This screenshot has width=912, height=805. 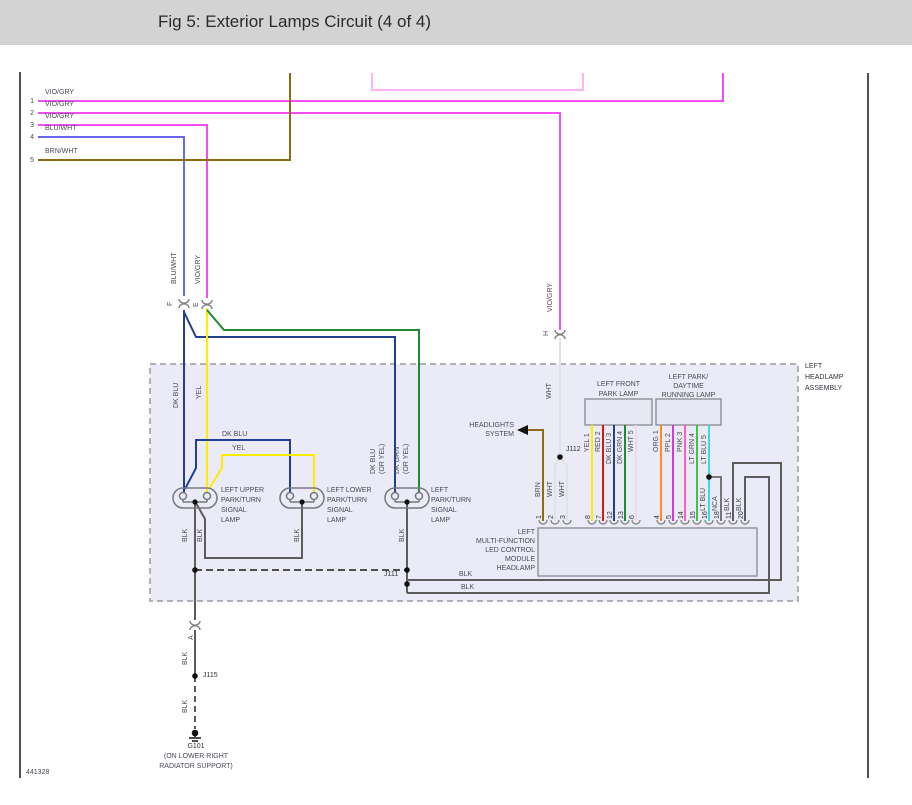 I want to click on junction-label-j112: J112, so click(x=573, y=449).